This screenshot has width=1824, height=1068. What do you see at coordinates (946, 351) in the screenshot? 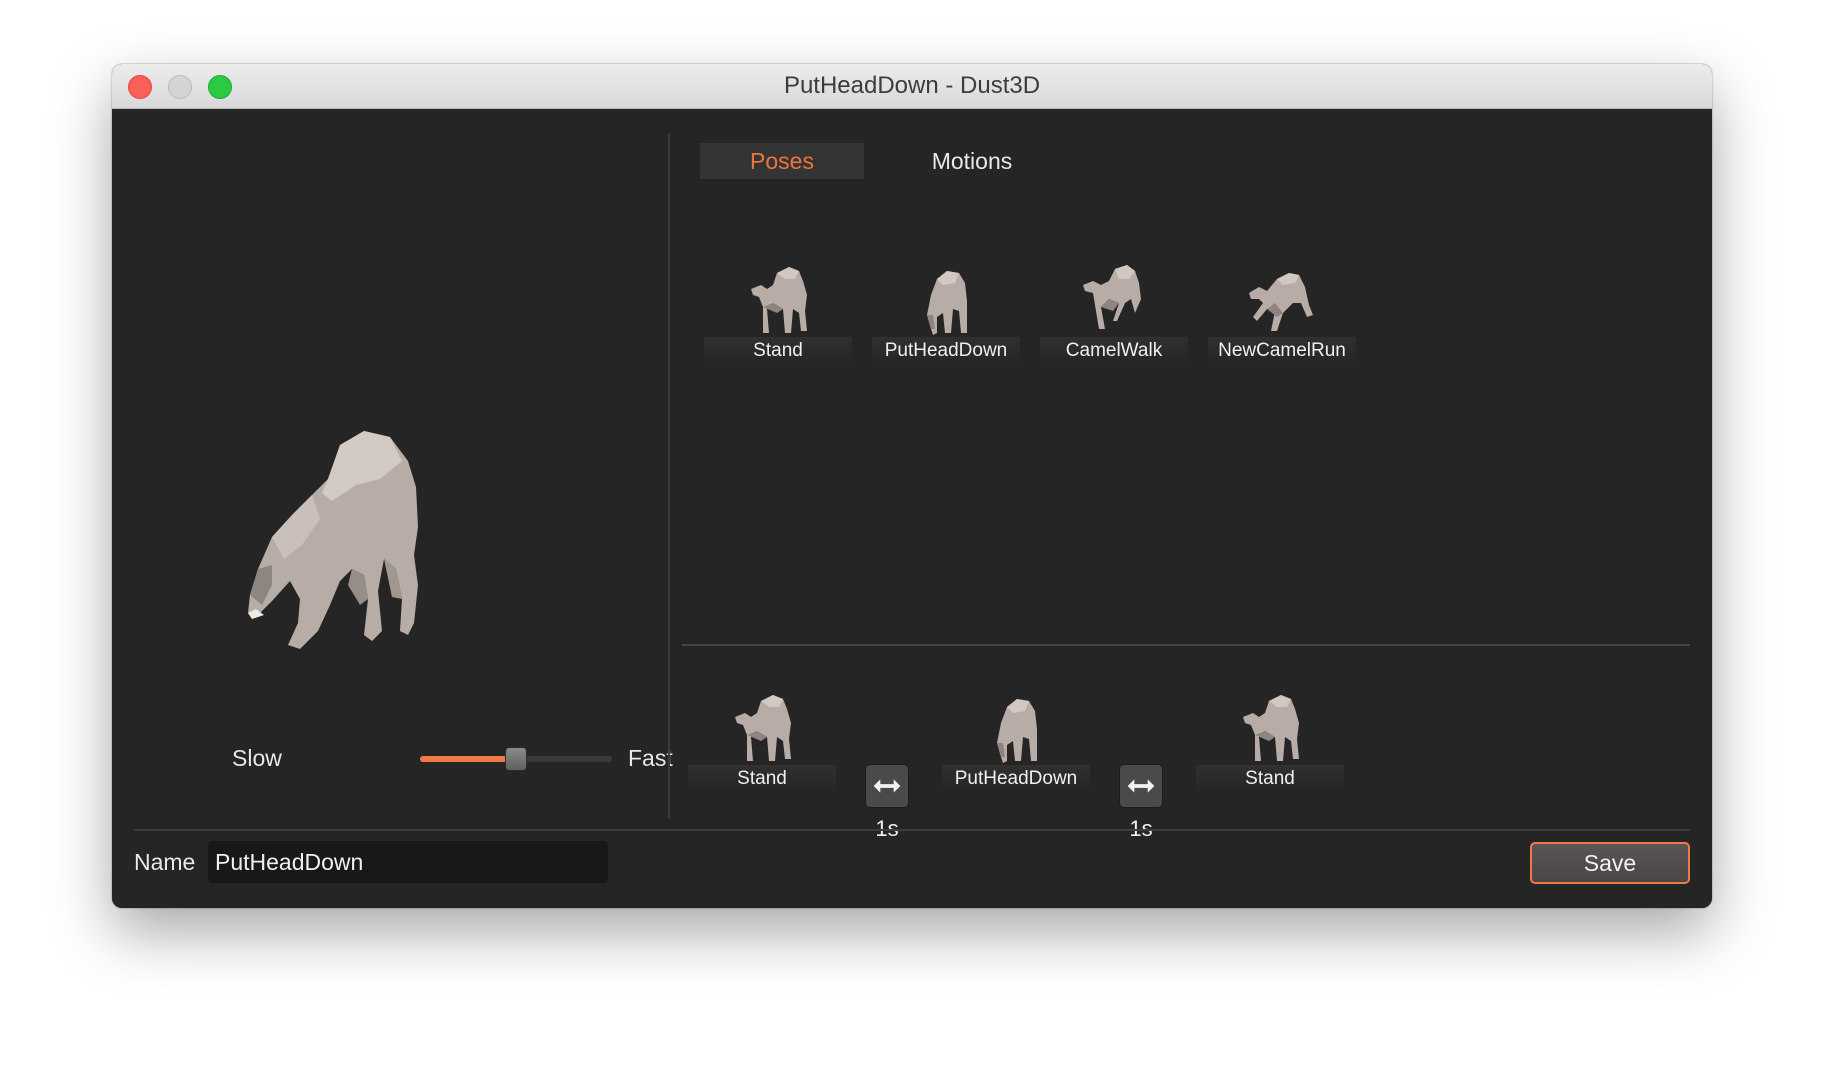
I see `pose-label: PutHeadDown` at bounding box center [946, 351].